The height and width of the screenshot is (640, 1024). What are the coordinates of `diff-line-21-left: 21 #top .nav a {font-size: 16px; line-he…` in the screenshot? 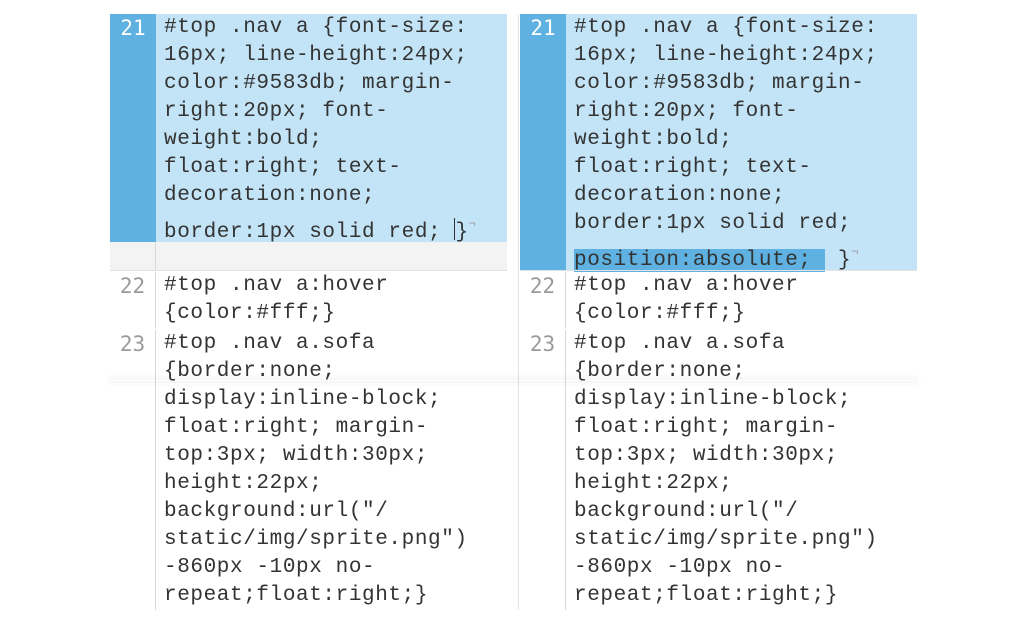 It's located at (308, 129).